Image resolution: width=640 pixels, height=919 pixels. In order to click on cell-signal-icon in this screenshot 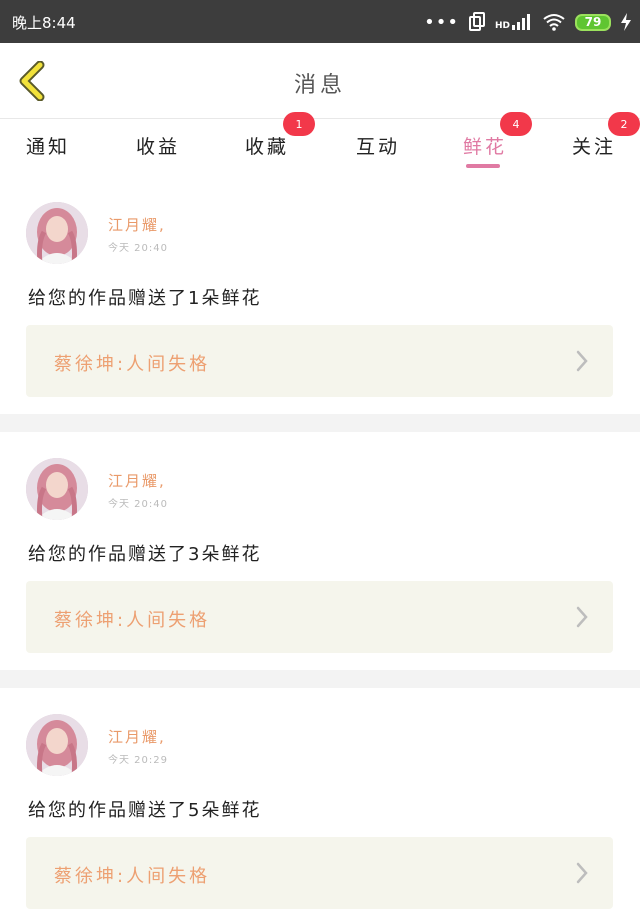, I will do `click(521, 22)`.